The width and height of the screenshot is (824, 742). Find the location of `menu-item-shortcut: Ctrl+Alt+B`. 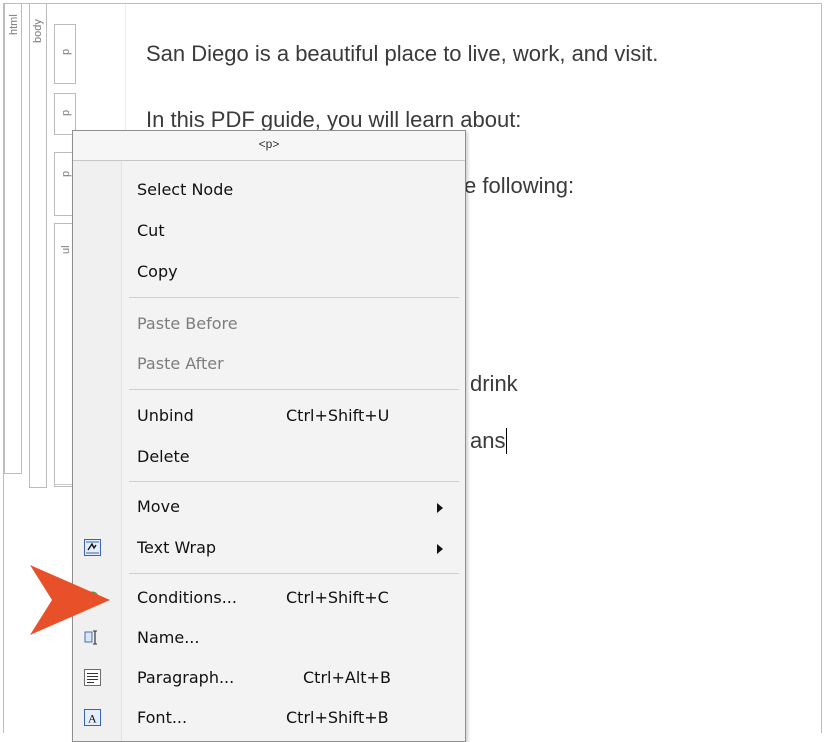

menu-item-shortcut: Ctrl+Alt+B is located at coordinates (347, 677).